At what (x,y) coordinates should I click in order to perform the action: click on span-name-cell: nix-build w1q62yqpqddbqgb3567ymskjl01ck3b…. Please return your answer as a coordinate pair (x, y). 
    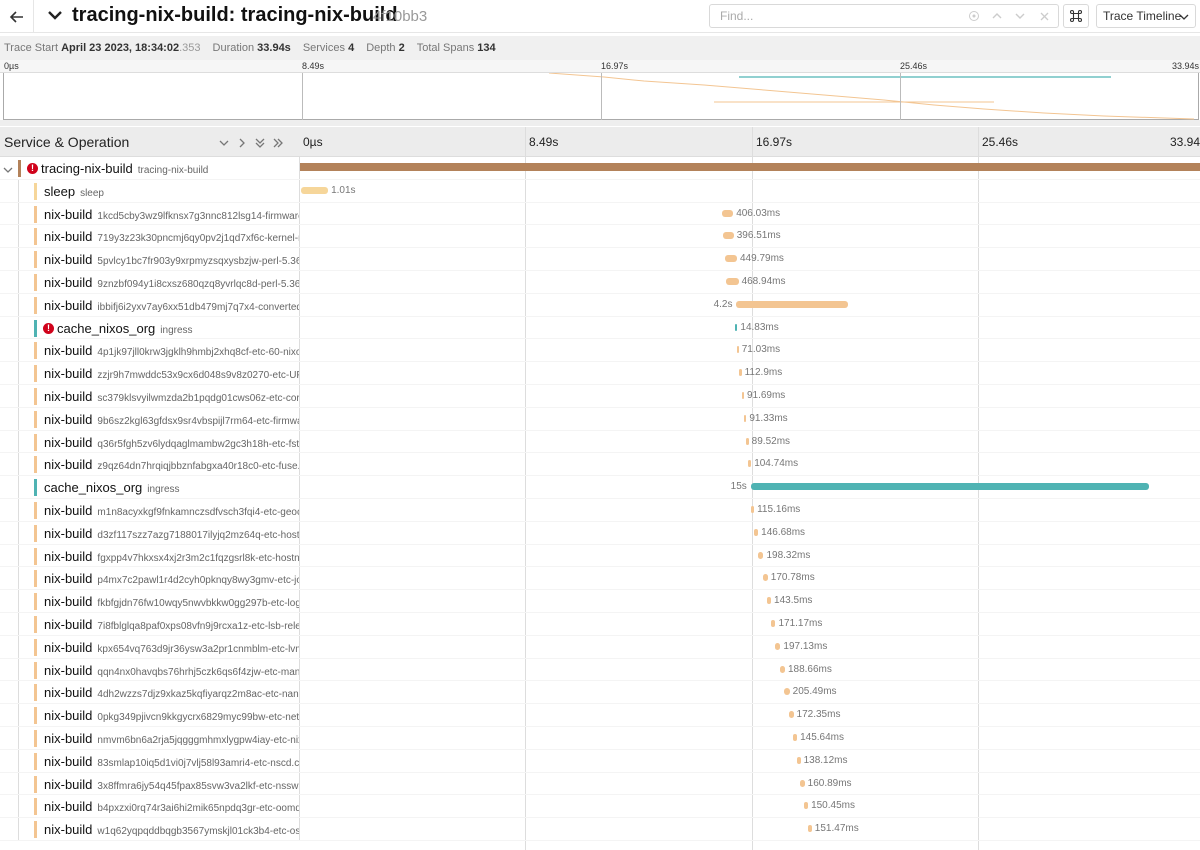
    Looking at the image, I should click on (150, 829).